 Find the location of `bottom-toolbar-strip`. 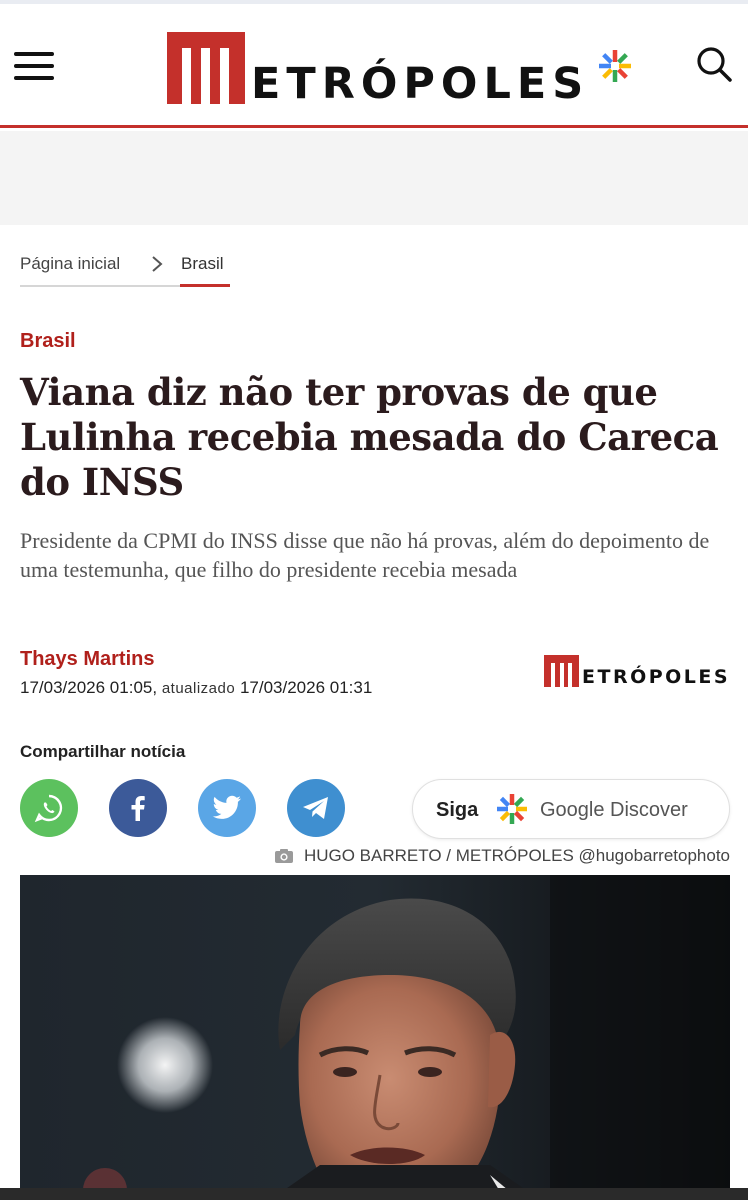

bottom-toolbar-strip is located at coordinates (374, 1194).